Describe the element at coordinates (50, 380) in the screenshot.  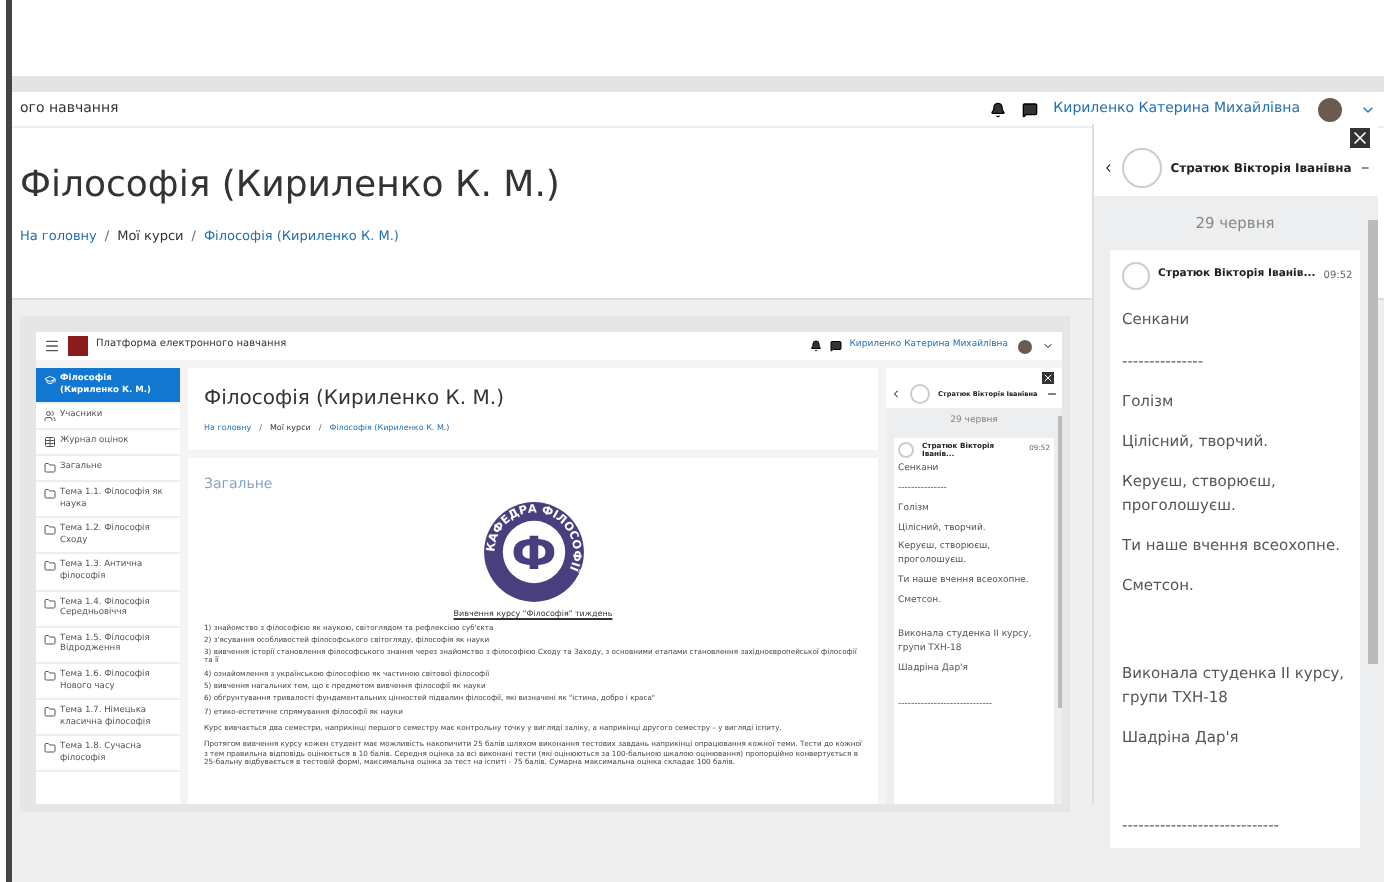
I see `graduation-cap-icon` at that location.